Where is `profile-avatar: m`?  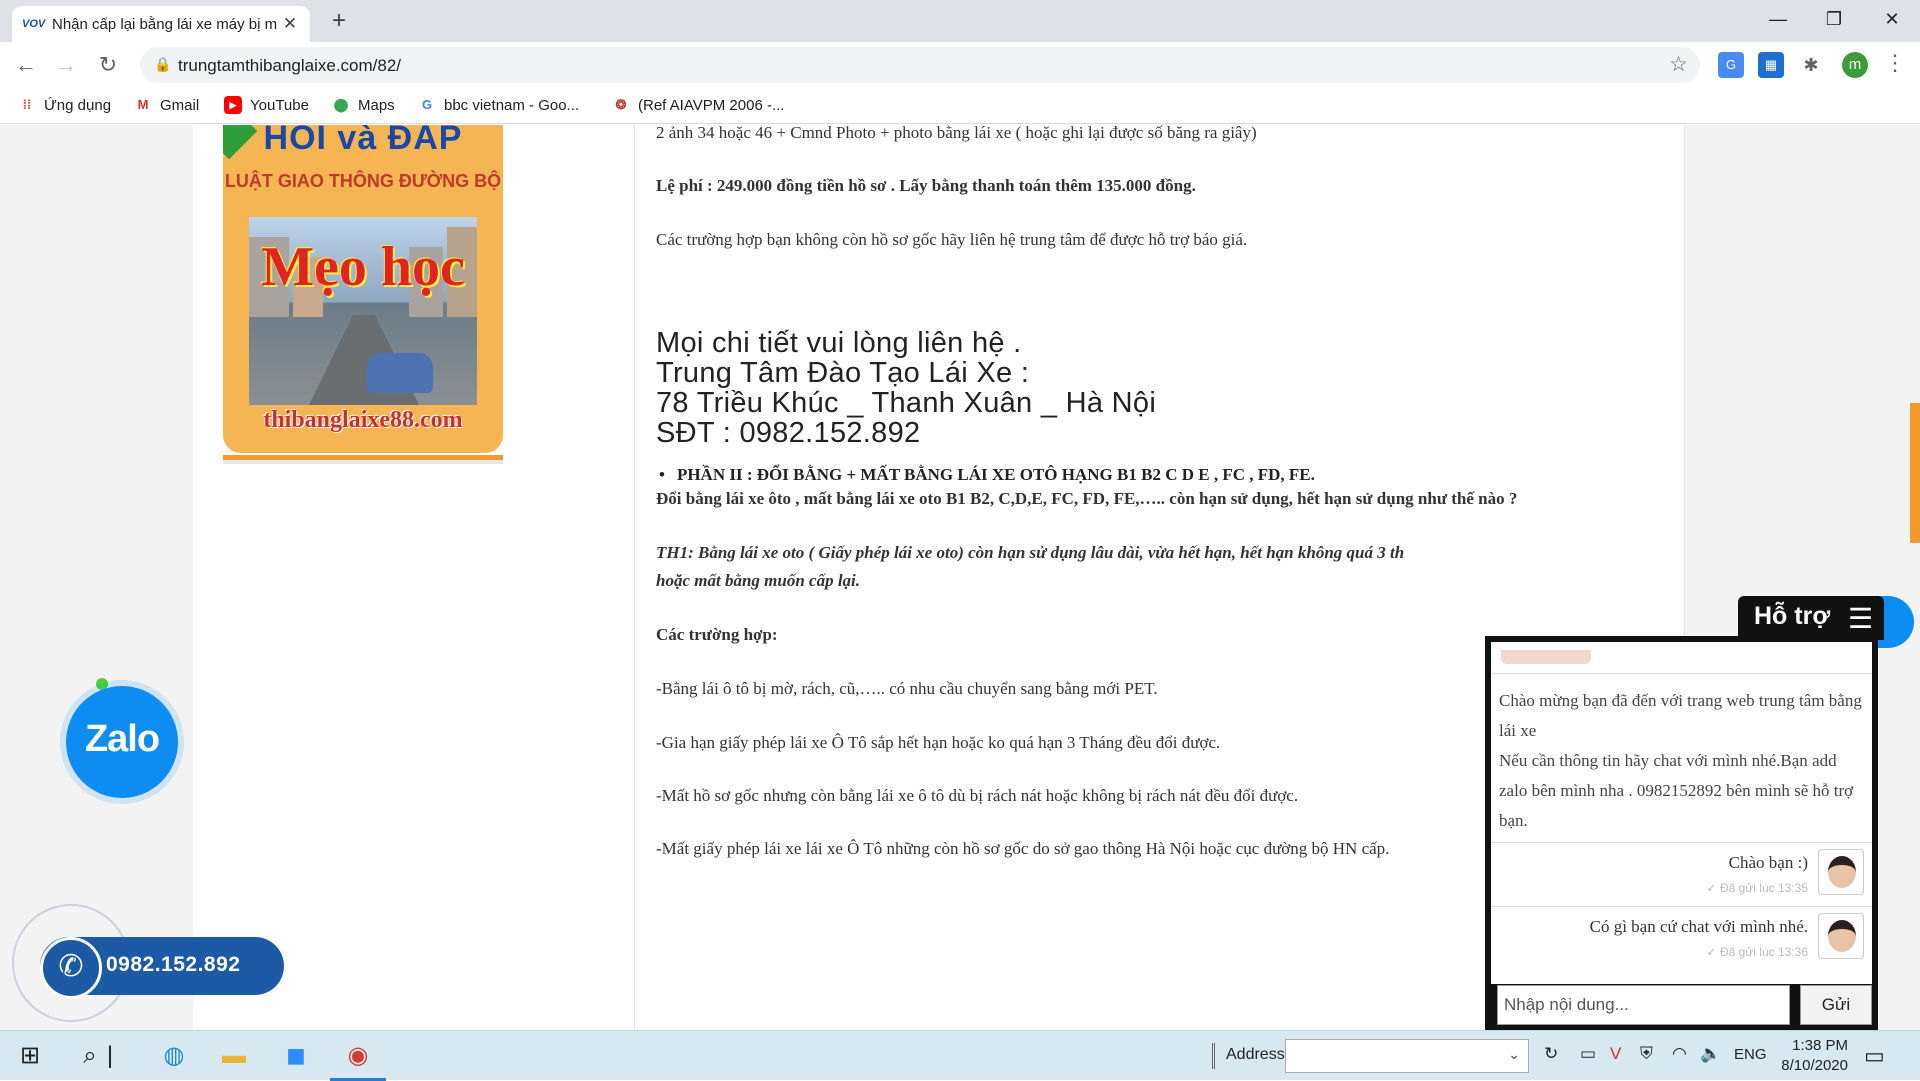 profile-avatar: m is located at coordinates (1855, 65).